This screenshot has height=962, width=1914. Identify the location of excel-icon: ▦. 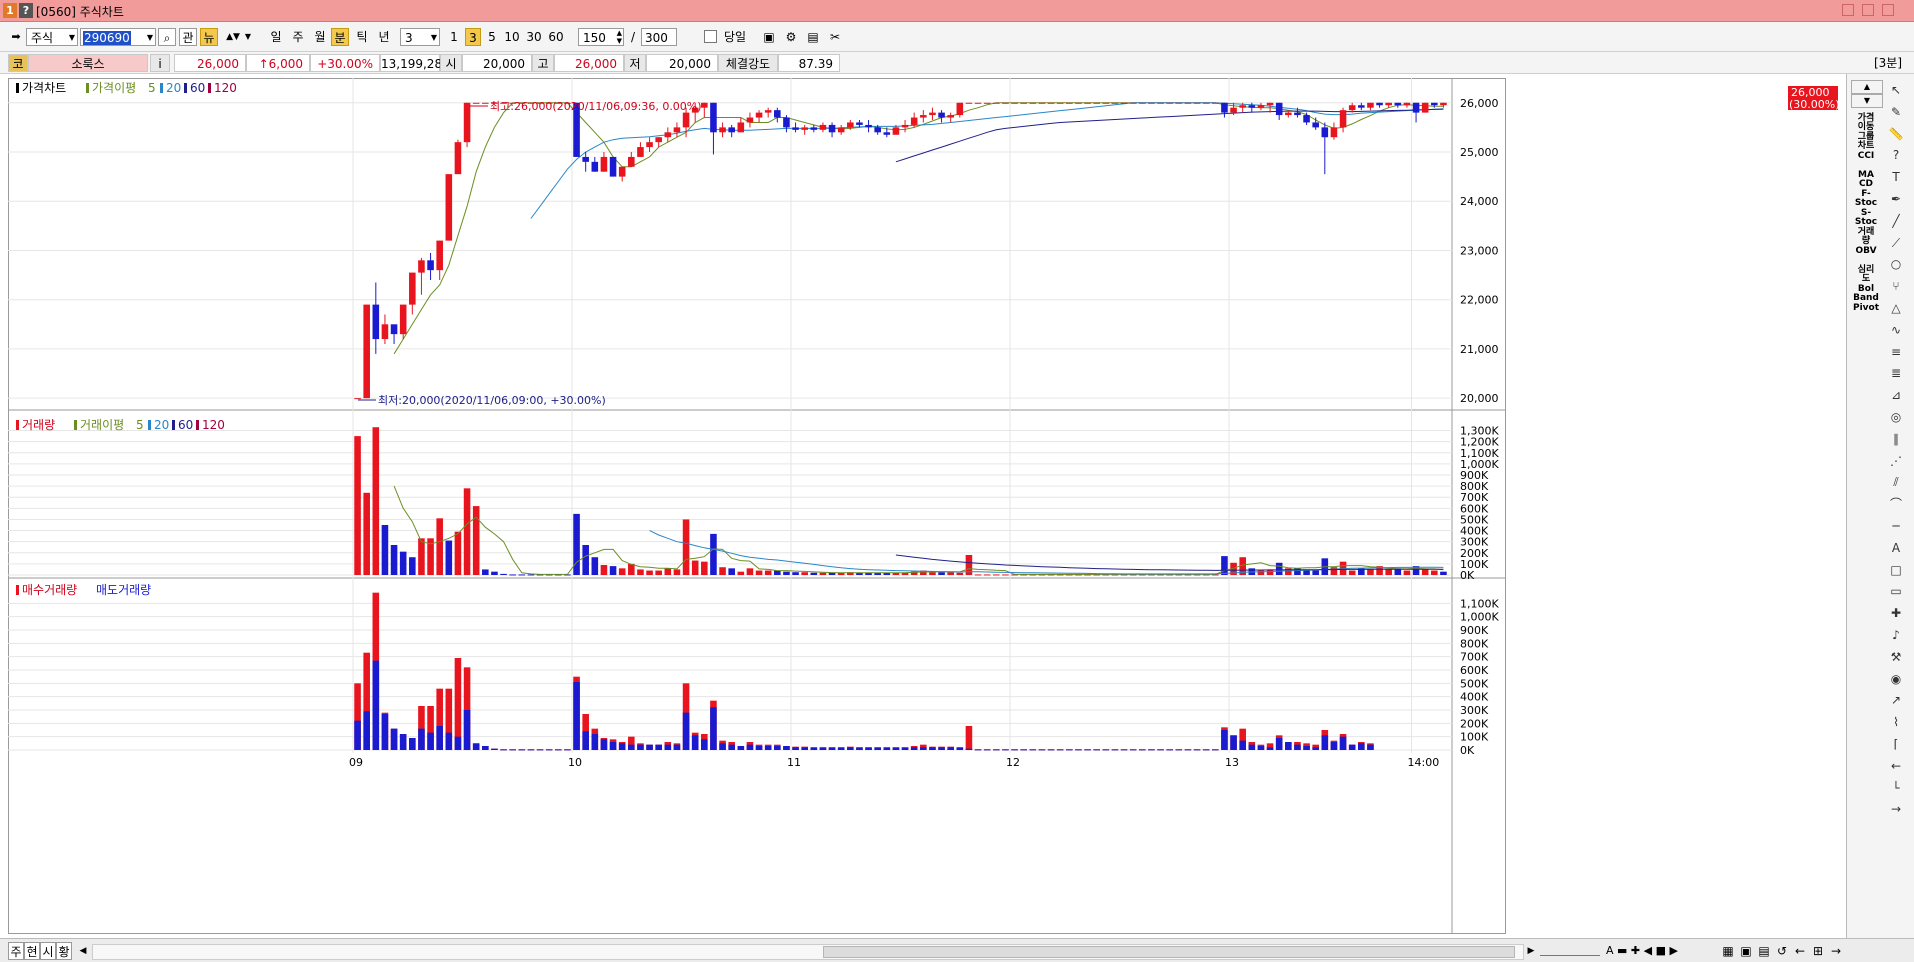
(1728, 951).